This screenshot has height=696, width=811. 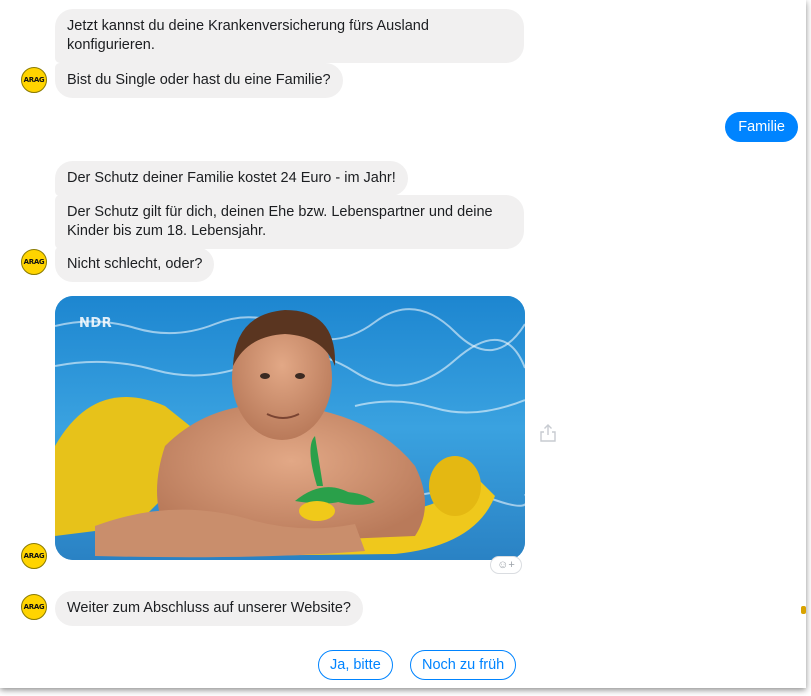 I want to click on share-icon, so click(x=548, y=433).